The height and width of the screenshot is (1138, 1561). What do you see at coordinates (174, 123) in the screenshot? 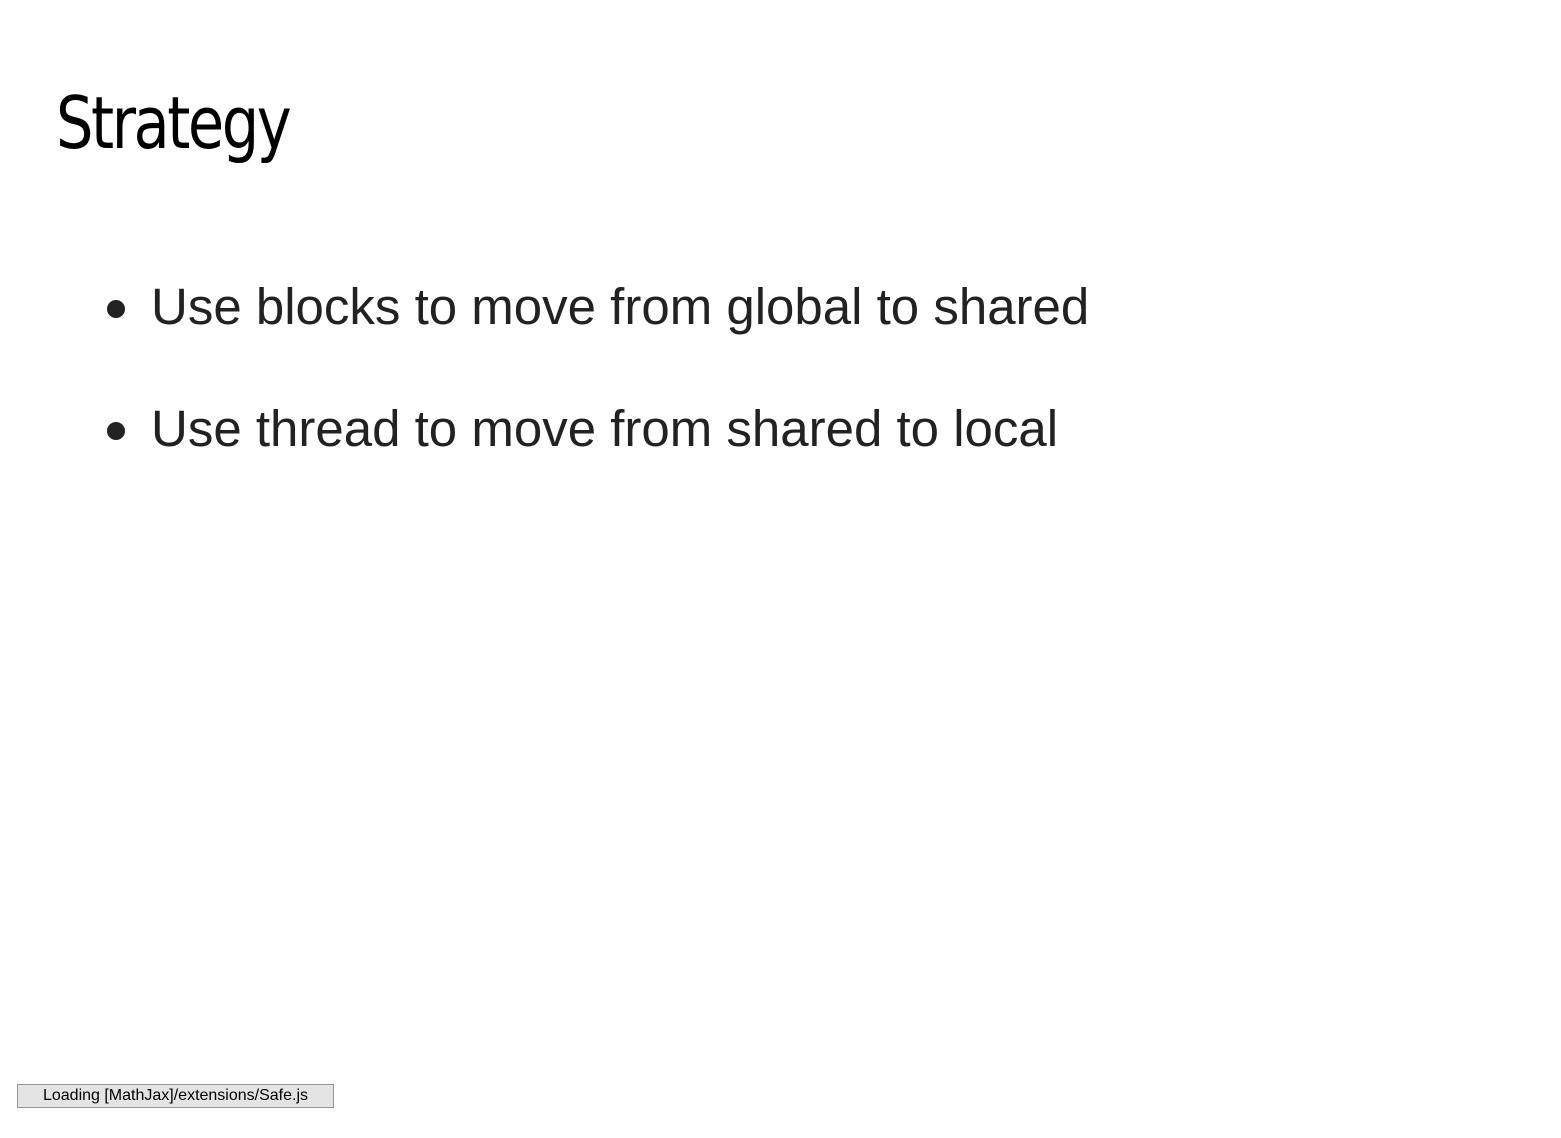
I see `slide-title: Strategy` at bounding box center [174, 123].